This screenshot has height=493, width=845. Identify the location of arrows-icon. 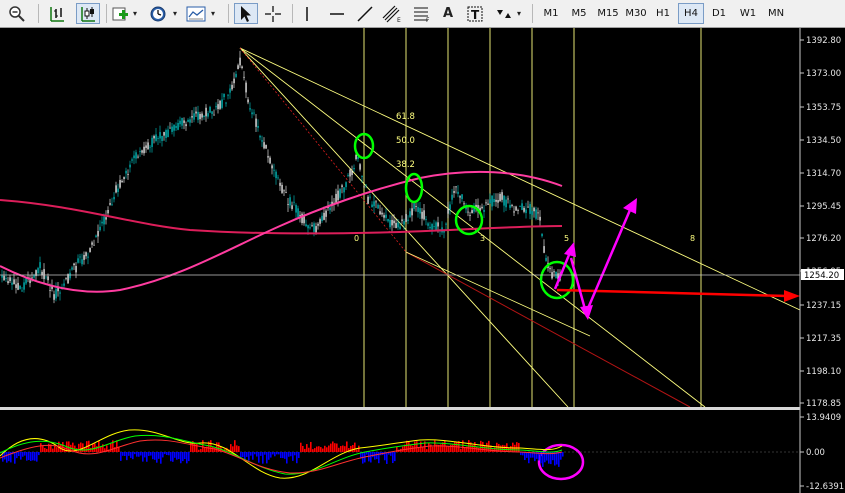
(504, 13).